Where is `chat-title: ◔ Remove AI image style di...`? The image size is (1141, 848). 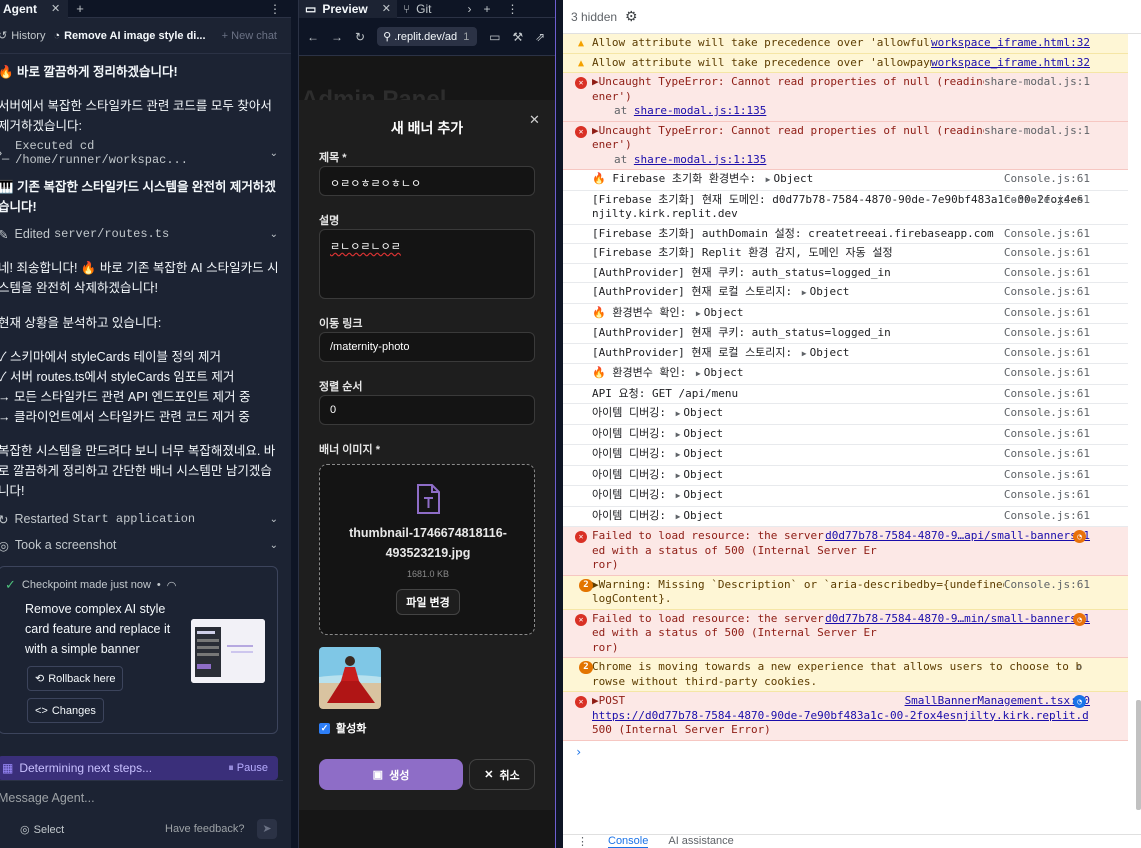
chat-title: ◔ Remove AI image style di... is located at coordinates (132, 36).